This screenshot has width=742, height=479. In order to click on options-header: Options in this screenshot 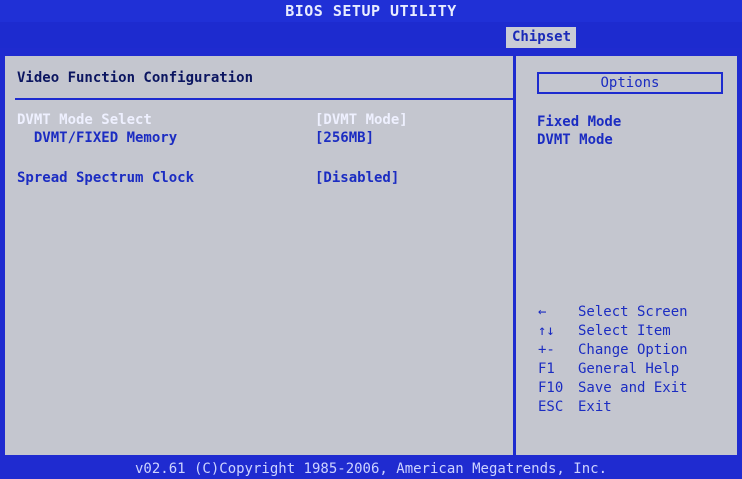, I will do `click(630, 83)`.